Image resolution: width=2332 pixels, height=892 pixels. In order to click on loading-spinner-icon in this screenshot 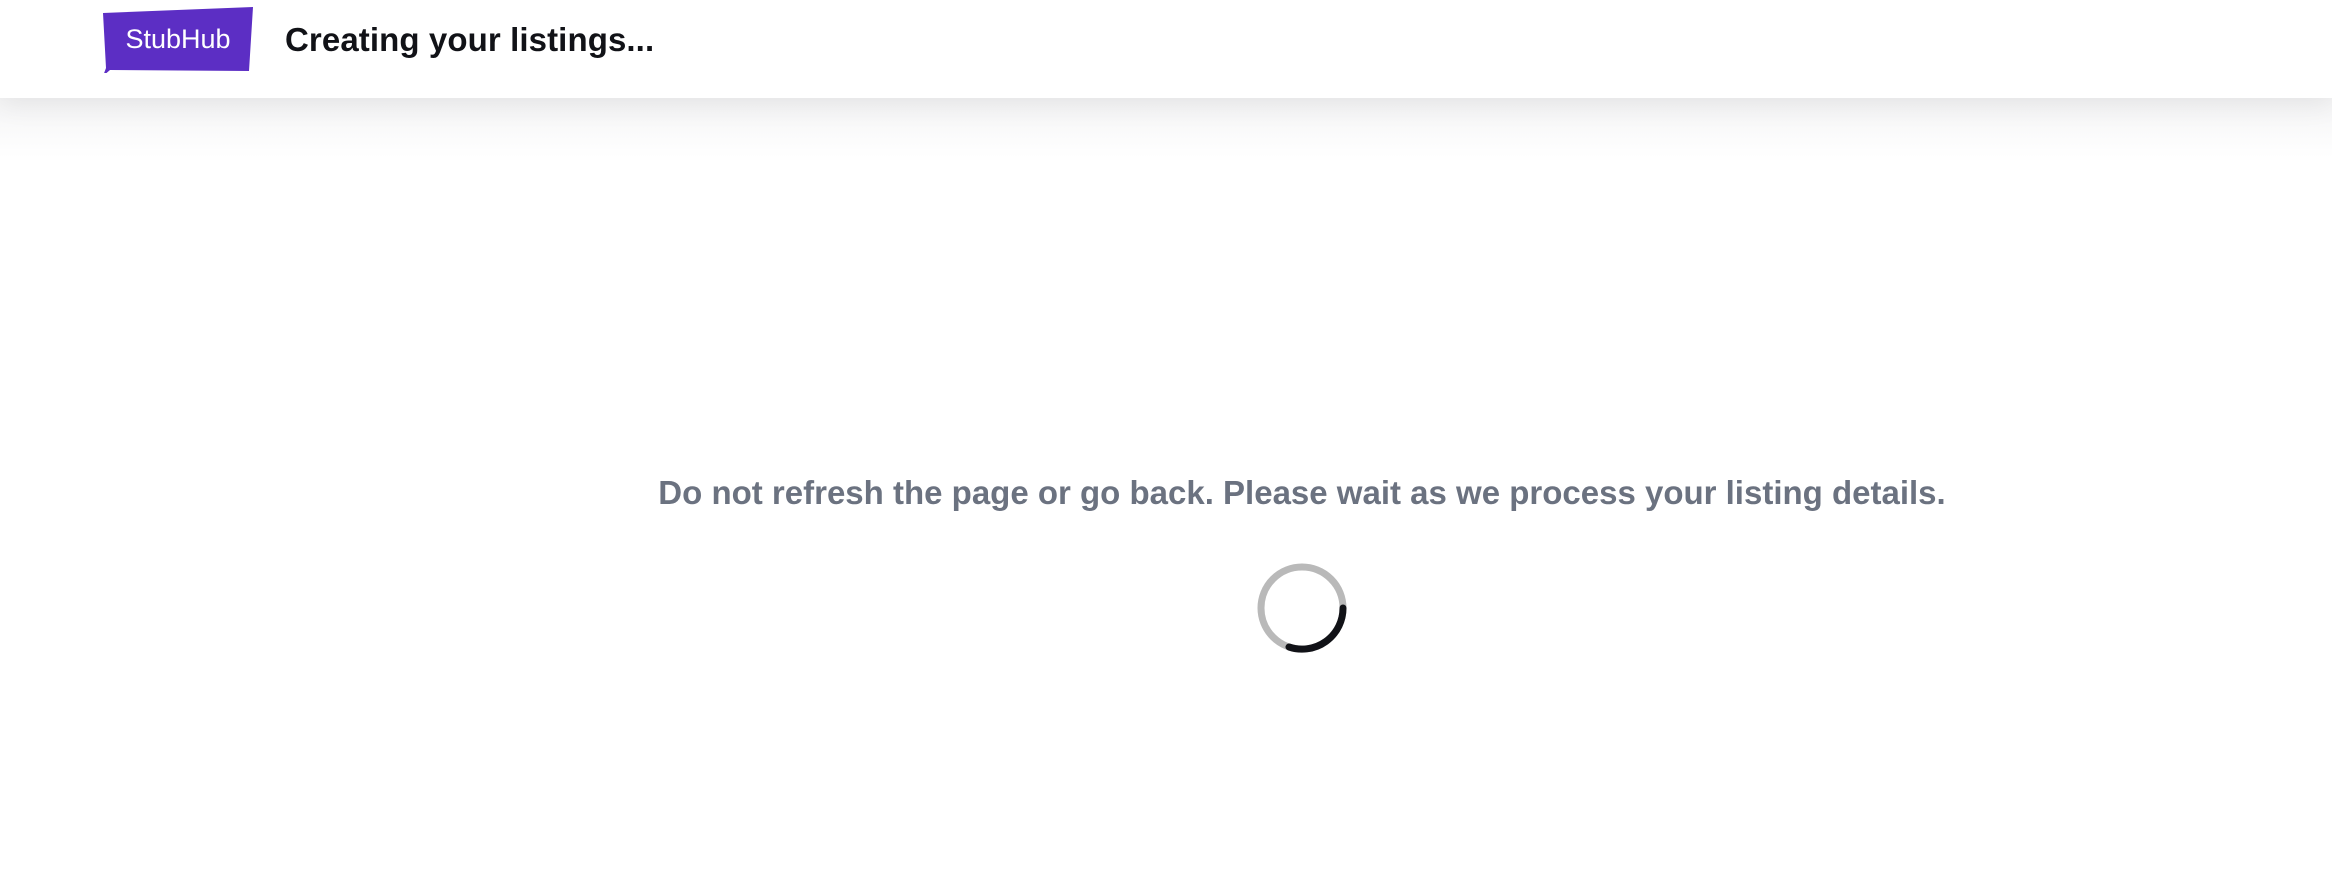, I will do `click(1302, 608)`.